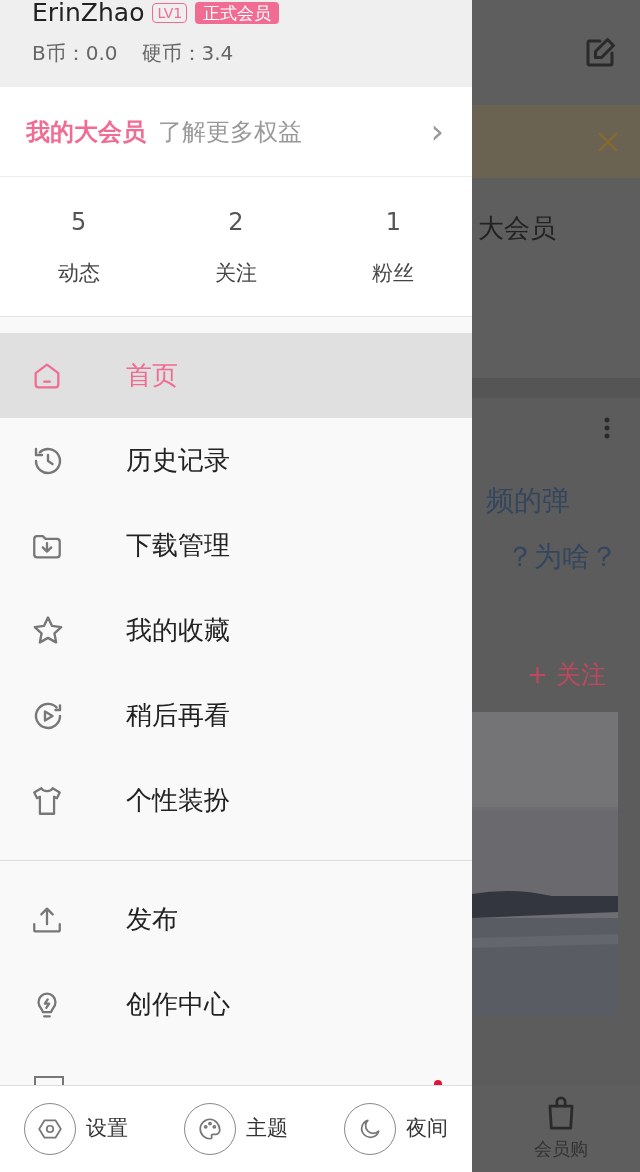  What do you see at coordinates (517, 228) in the screenshot?
I see `banner-text: 大会员` at bounding box center [517, 228].